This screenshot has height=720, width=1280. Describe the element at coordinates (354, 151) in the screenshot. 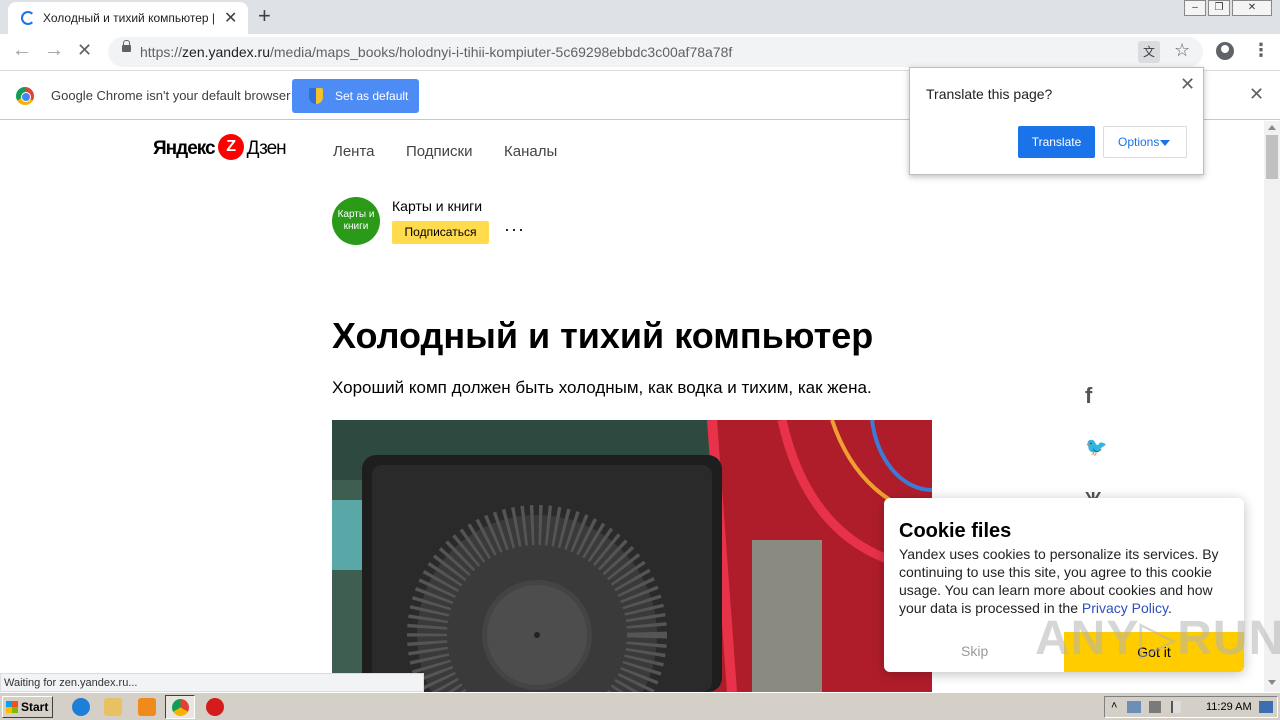

I see `nav-feed: Лента` at that location.